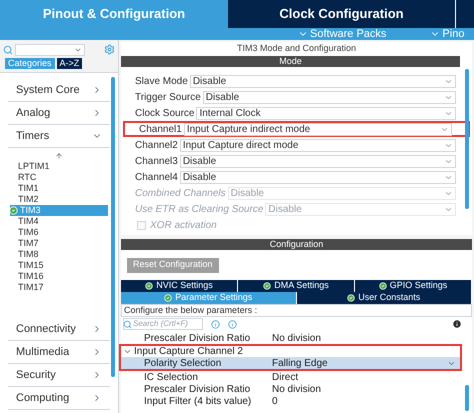 Image resolution: width=474 pixels, height=413 pixels. I want to click on hint-text: Configure the below parameters :, so click(296, 310).